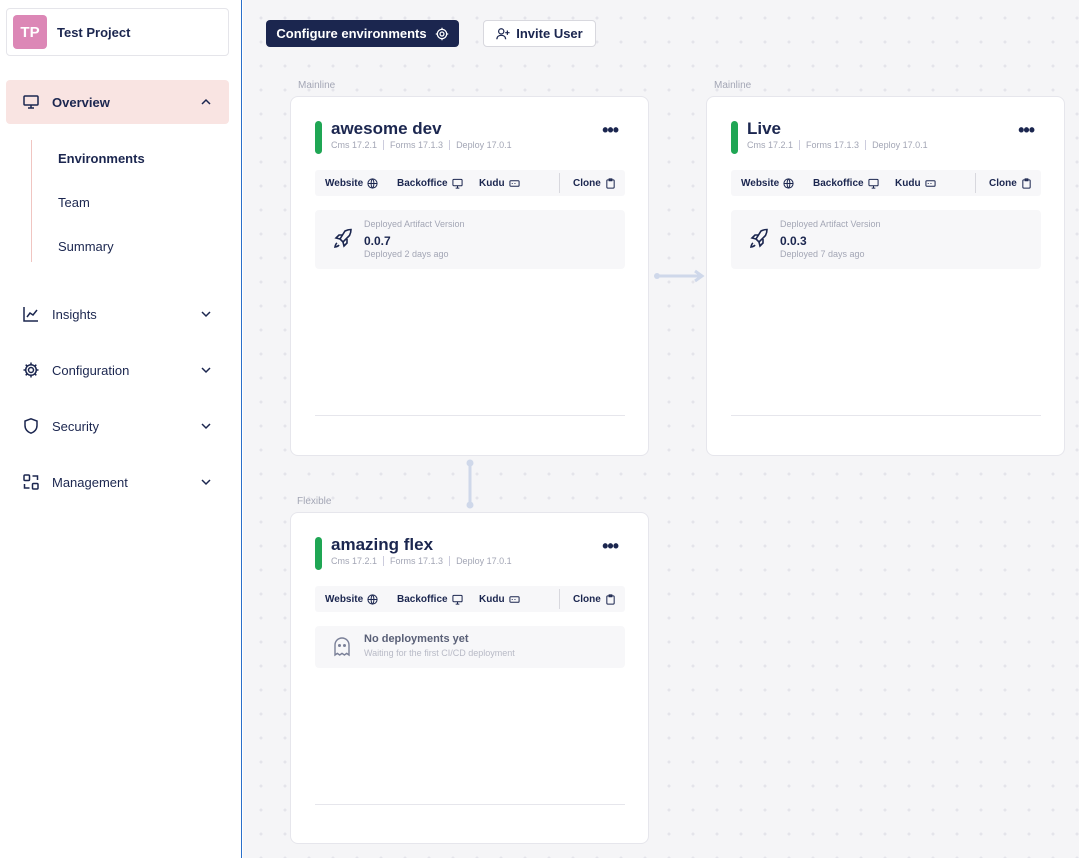 The image size is (1079, 858). What do you see at coordinates (117, 314) in the screenshot?
I see `sidebar-item-insights: Insights` at bounding box center [117, 314].